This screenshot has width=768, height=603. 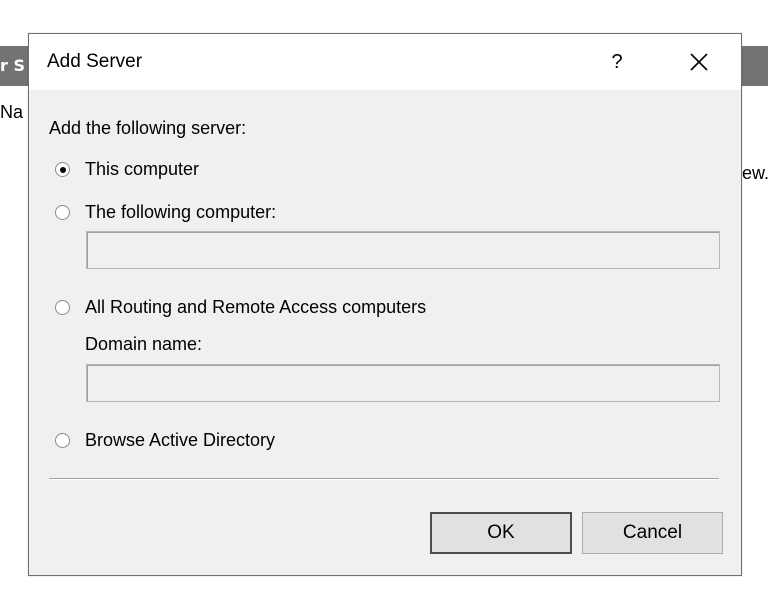 What do you see at coordinates (755, 173) in the screenshot?
I see `background-text-right: ew.` at bounding box center [755, 173].